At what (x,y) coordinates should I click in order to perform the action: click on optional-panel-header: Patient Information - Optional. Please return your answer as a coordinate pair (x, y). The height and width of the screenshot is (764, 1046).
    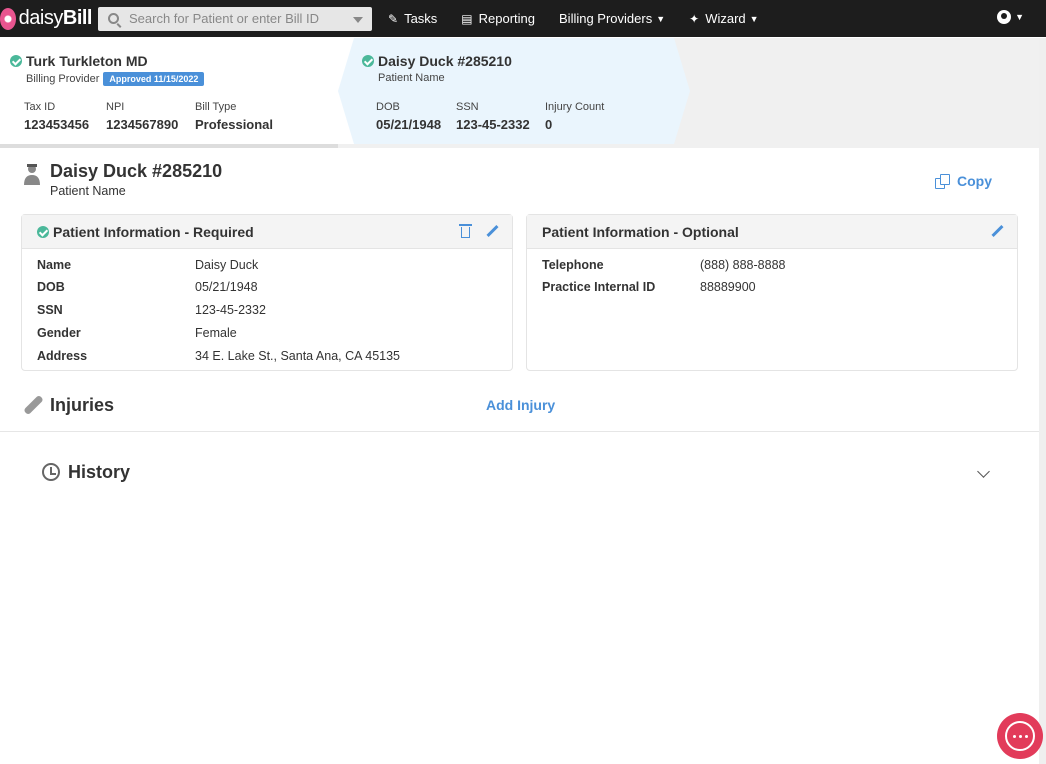
    Looking at the image, I should click on (772, 232).